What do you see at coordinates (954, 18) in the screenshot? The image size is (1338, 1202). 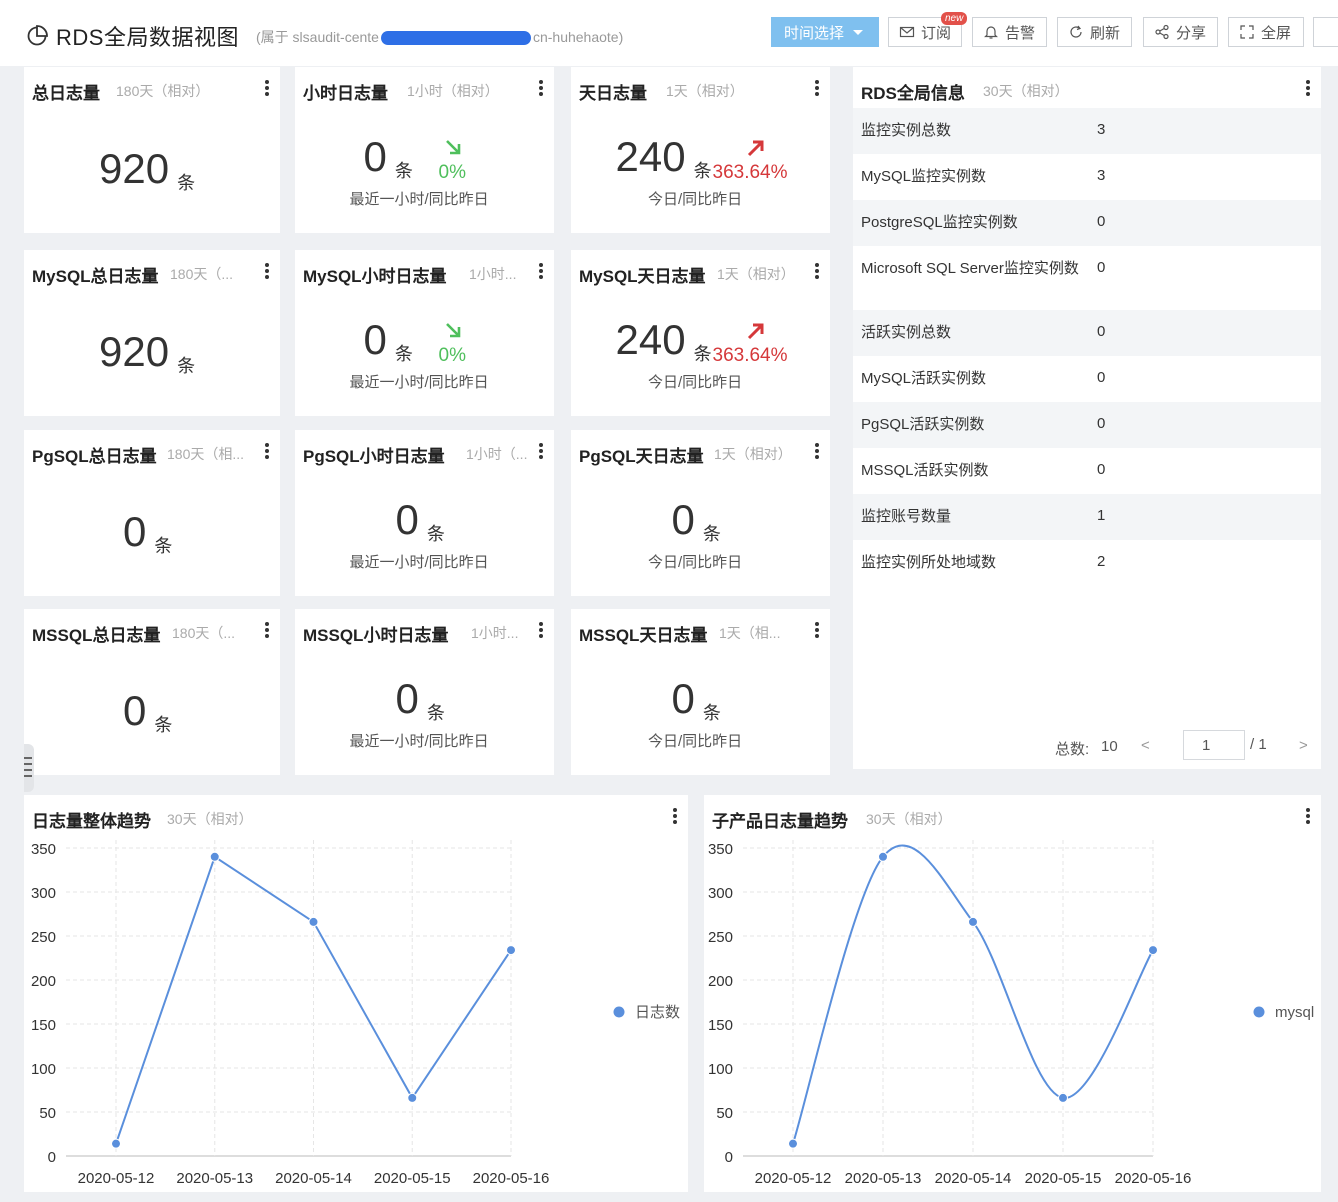 I see `new-badge: new` at bounding box center [954, 18].